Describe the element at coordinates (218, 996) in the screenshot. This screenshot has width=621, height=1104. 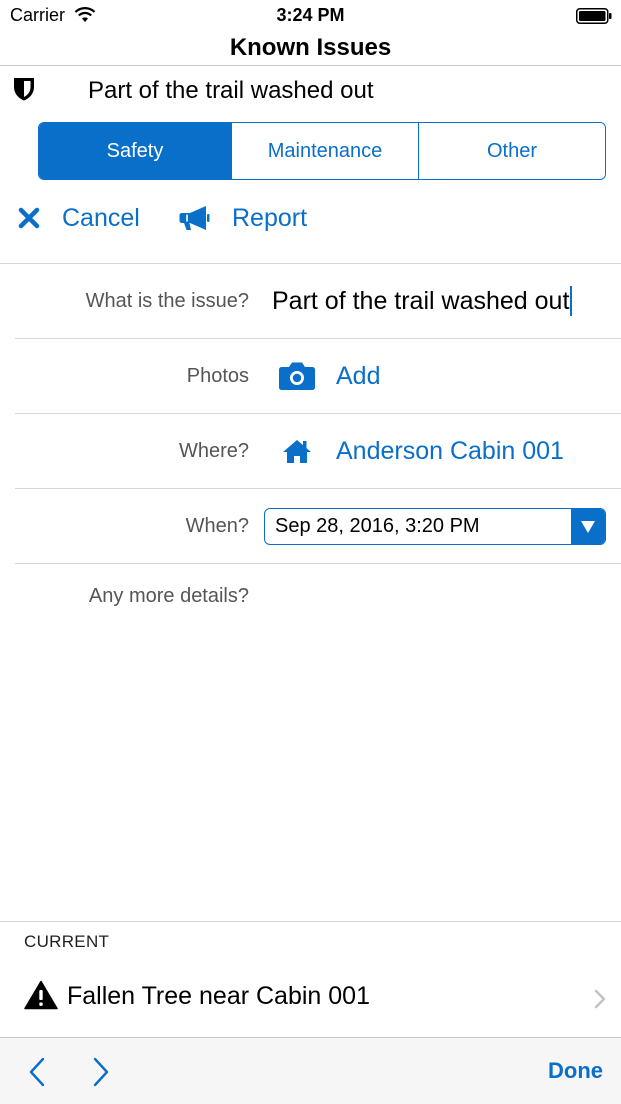
I see `list-item-label: Fallen Tree near Cabin 001` at that location.